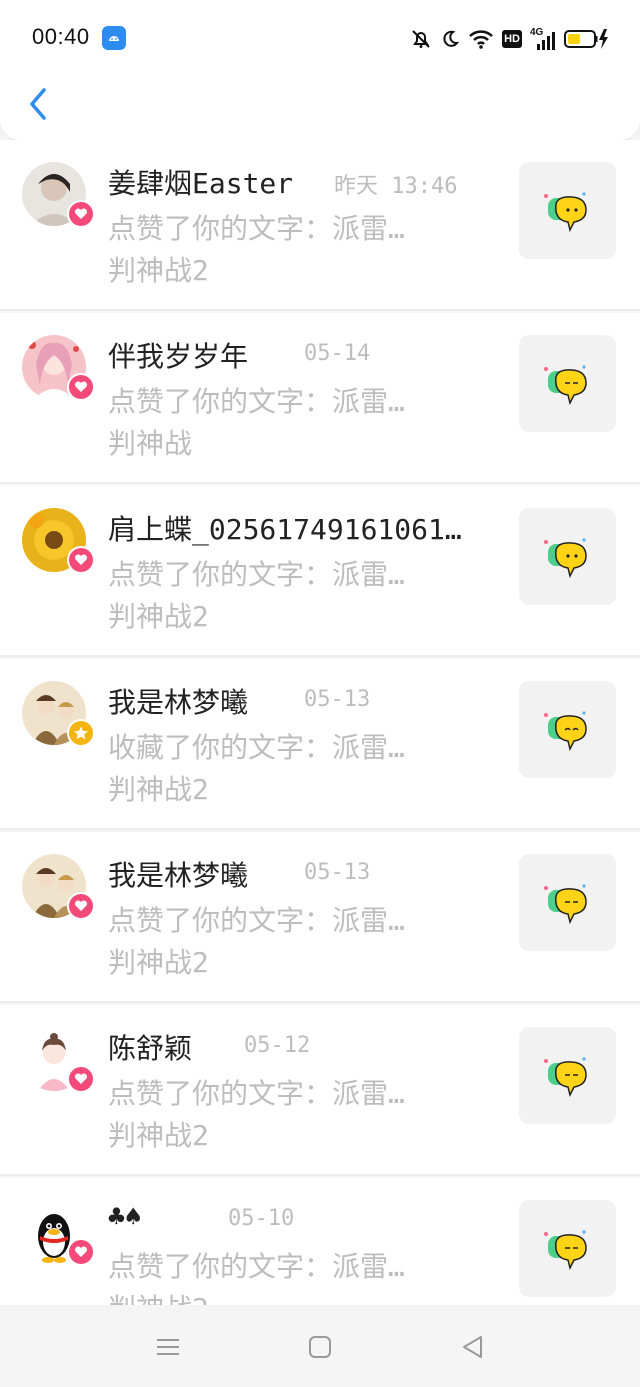  Describe the element at coordinates (481, 39) in the screenshot. I see `wifi-icon` at that location.